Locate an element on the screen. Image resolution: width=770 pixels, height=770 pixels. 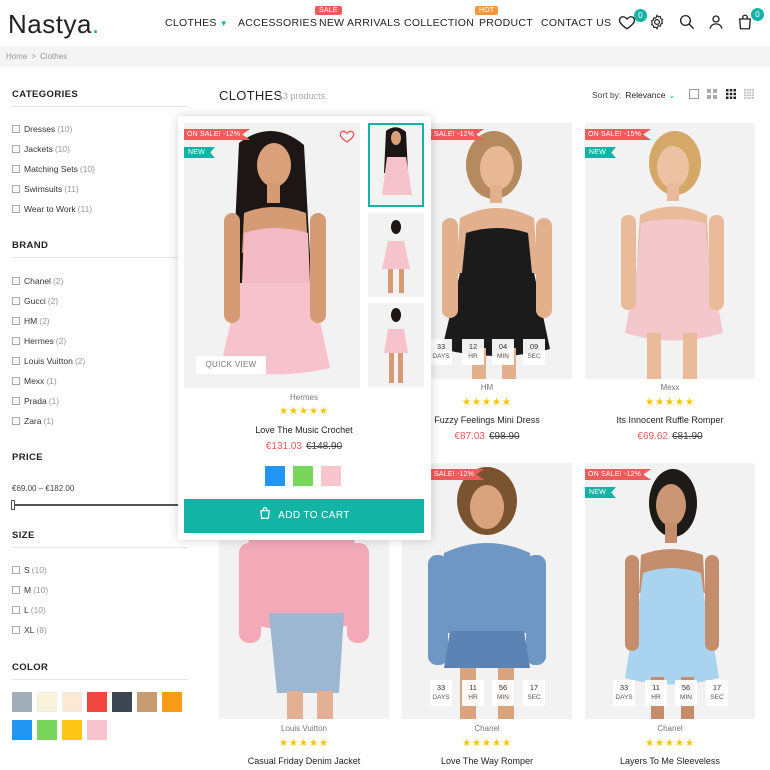
chevron-down-icon: ⌄ is located at coordinates (672, 95).